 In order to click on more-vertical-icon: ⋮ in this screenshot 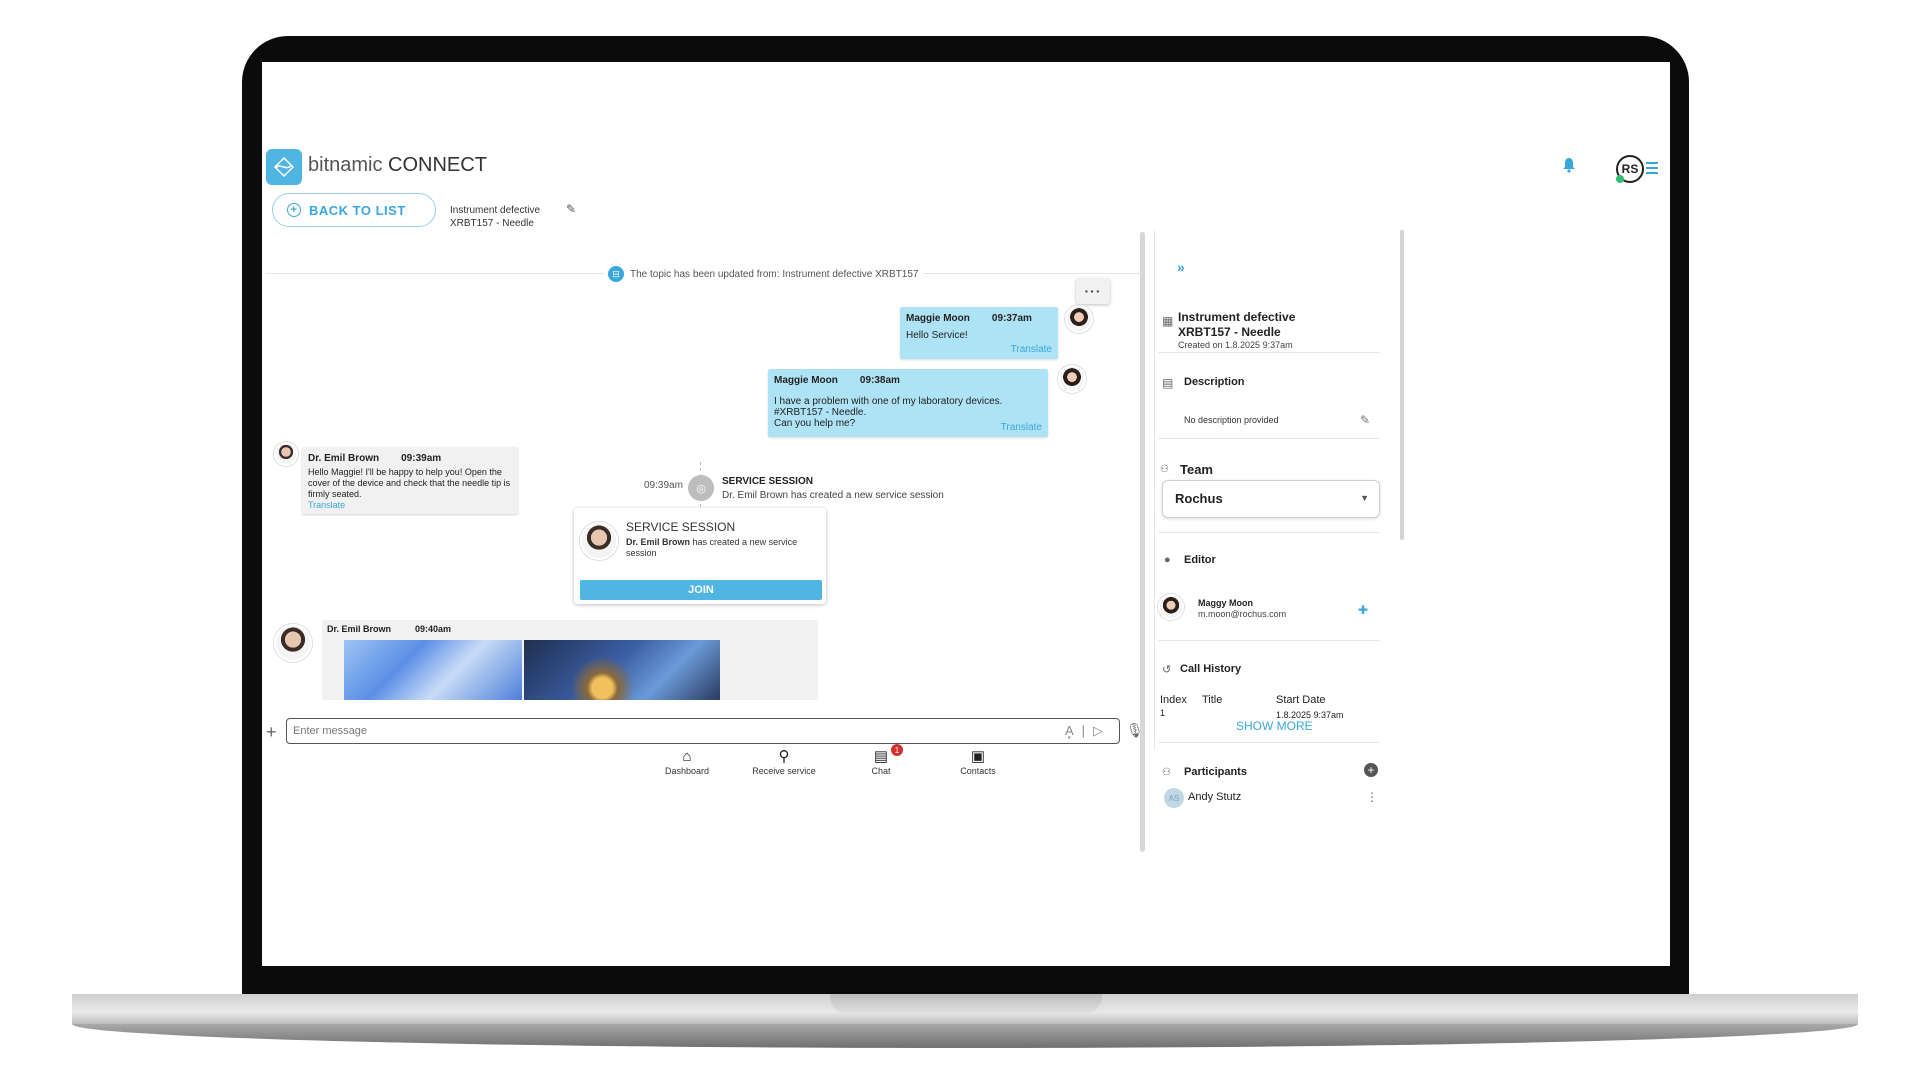, I will do `click(1372, 797)`.